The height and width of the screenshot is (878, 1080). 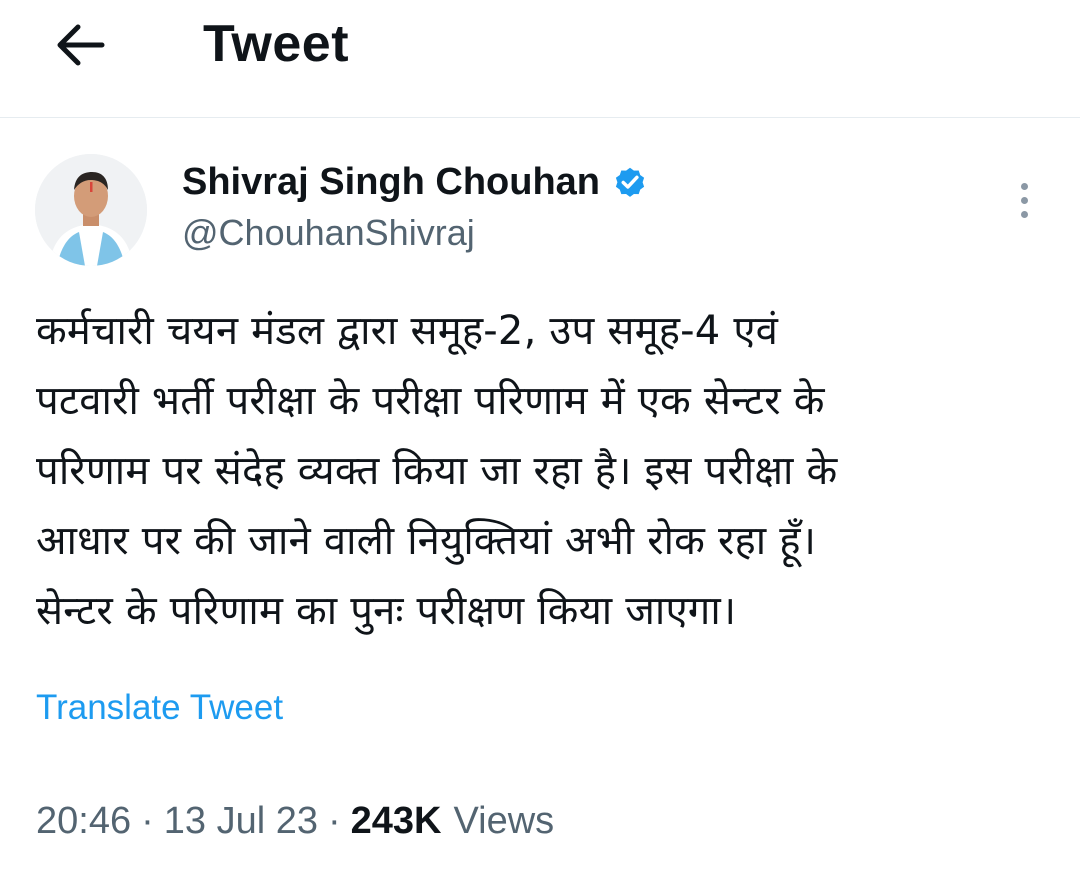 I want to click on author-name-row: Shivraj Singh Chouhan, so click(x=415, y=182).